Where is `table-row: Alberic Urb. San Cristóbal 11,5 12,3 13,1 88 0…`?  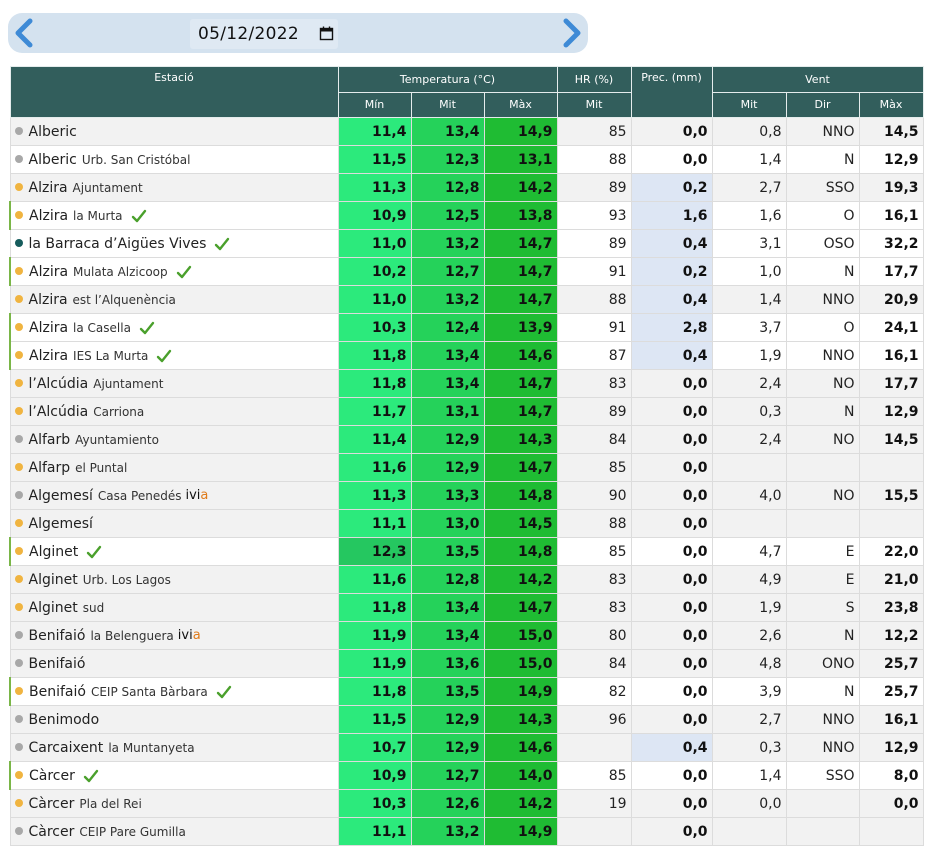 table-row: Alberic Urb. San Cristóbal 11,5 12,3 13,1 88 0… is located at coordinates (466, 159).